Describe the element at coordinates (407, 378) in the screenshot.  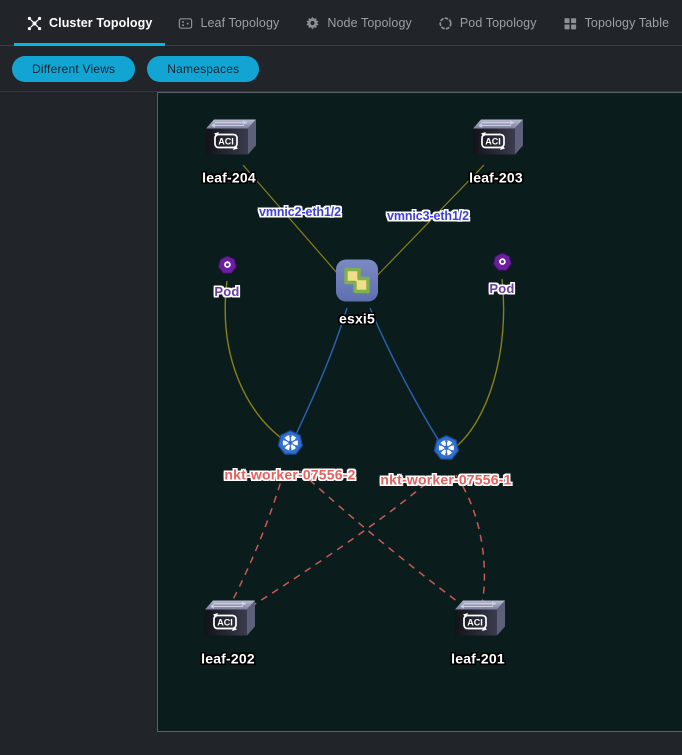
I see `edge-esxi5-worker1` at that location.